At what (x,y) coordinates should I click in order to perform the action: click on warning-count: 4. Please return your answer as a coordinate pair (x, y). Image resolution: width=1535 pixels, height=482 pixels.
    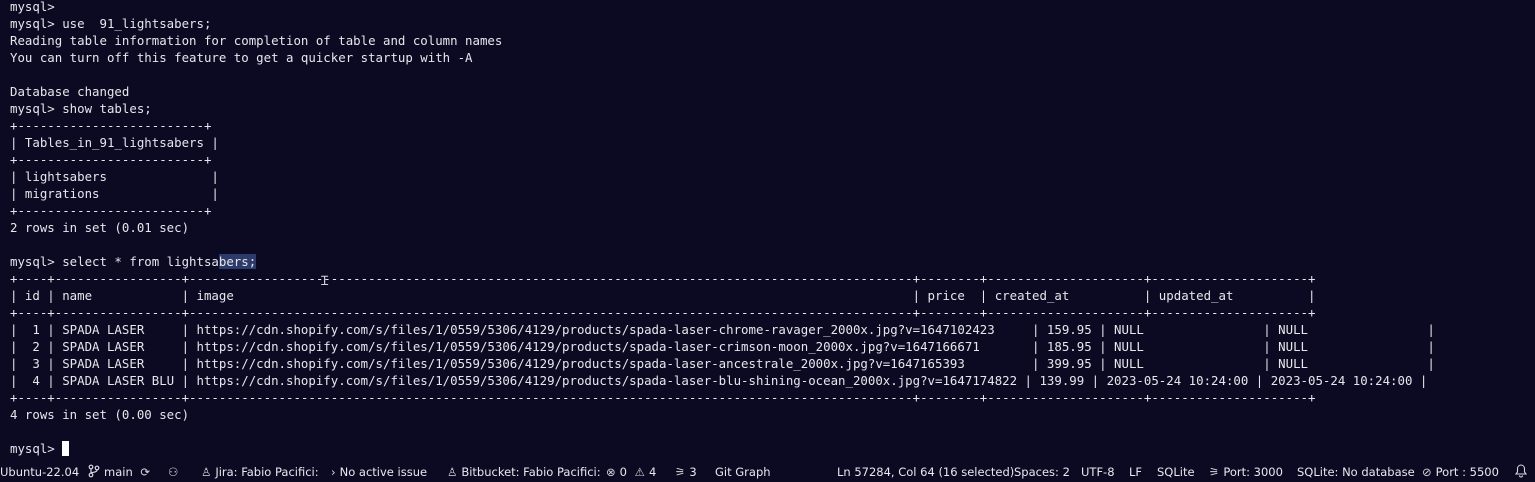
    Looking at the image, I should click on (652, 472).